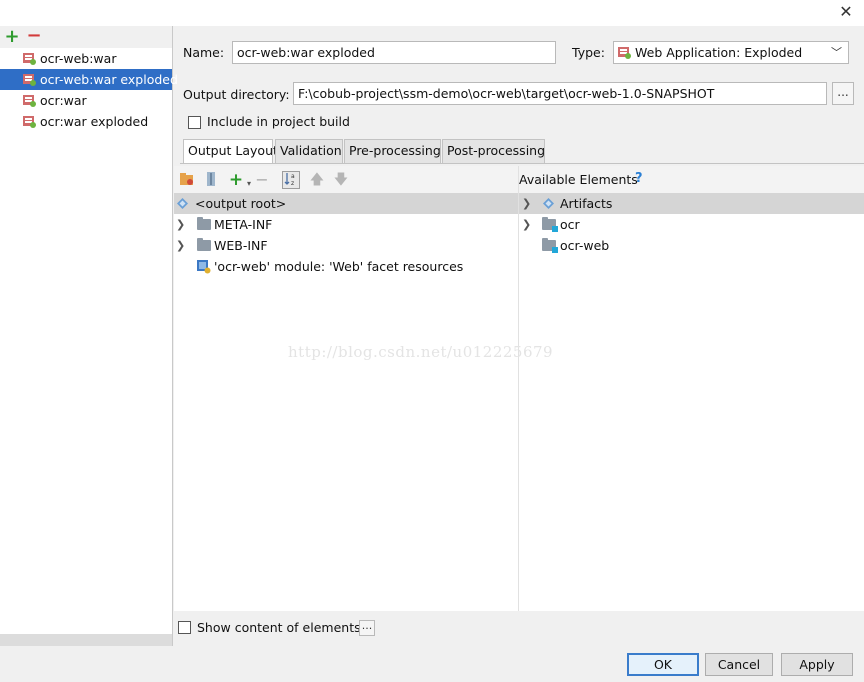 This screenshot has height=682, width=864. What do you see at coordinates (719, 52) in the screenshot?
I see `type-select-value: Web Application: Exploded` at bounding box center [719, 52].